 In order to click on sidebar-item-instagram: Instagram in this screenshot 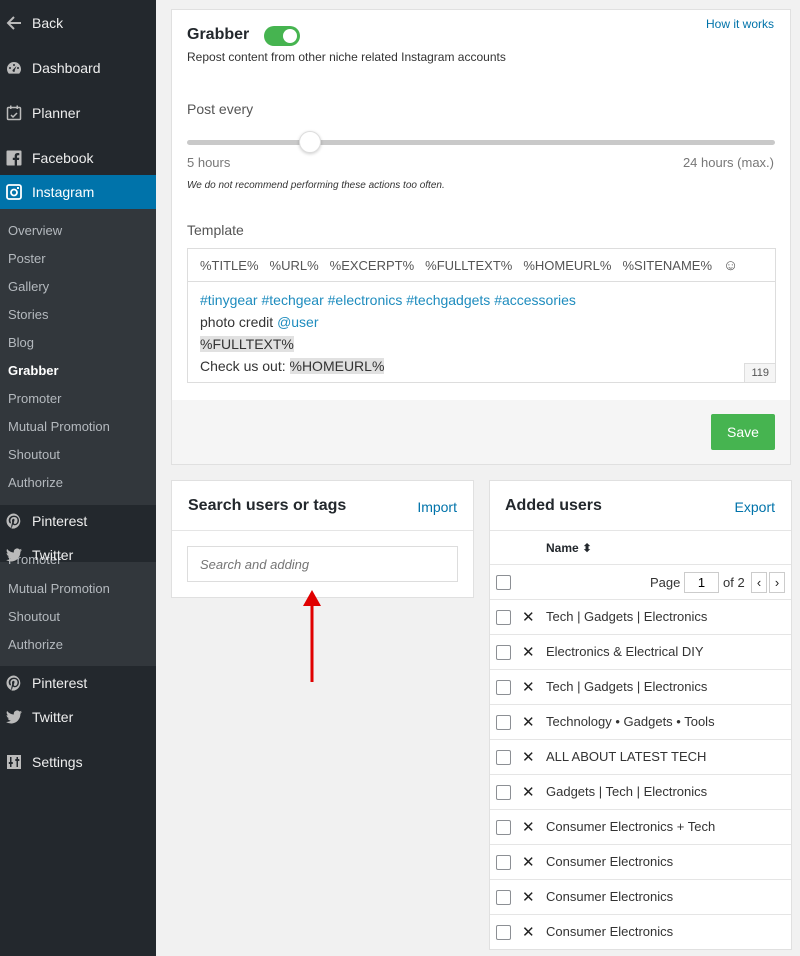, I will do `click(78, 192)`.